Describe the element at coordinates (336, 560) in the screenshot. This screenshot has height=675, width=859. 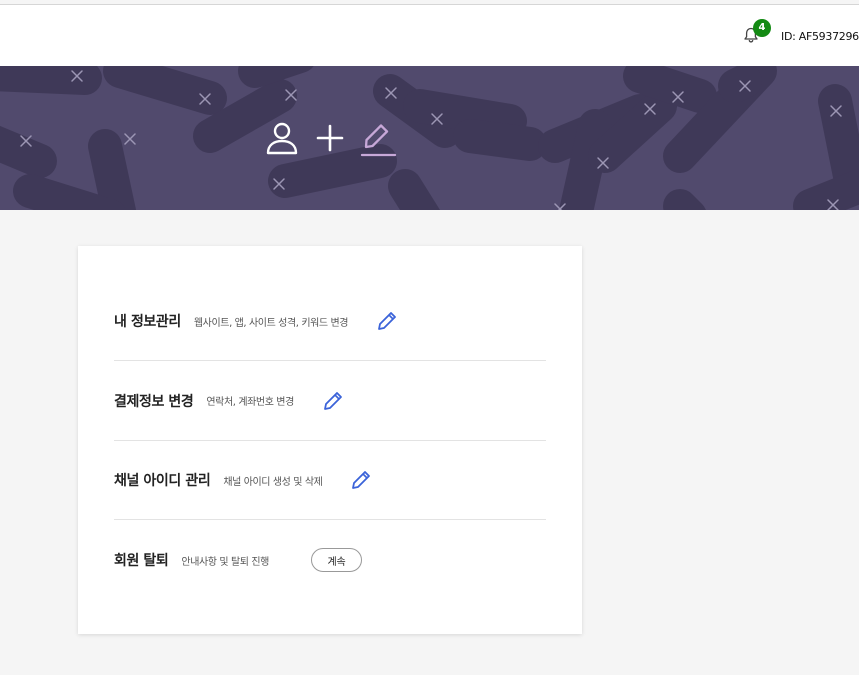
I see `continue-button: 계속` at that location.